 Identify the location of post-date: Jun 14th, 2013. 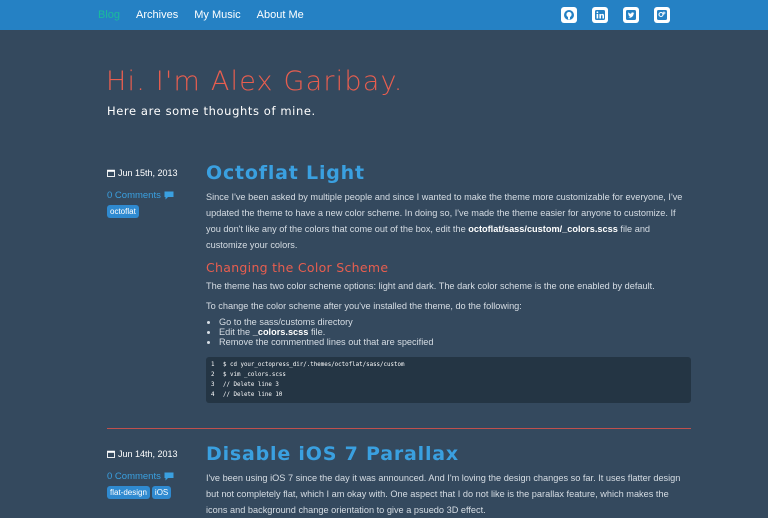
(152, 454).